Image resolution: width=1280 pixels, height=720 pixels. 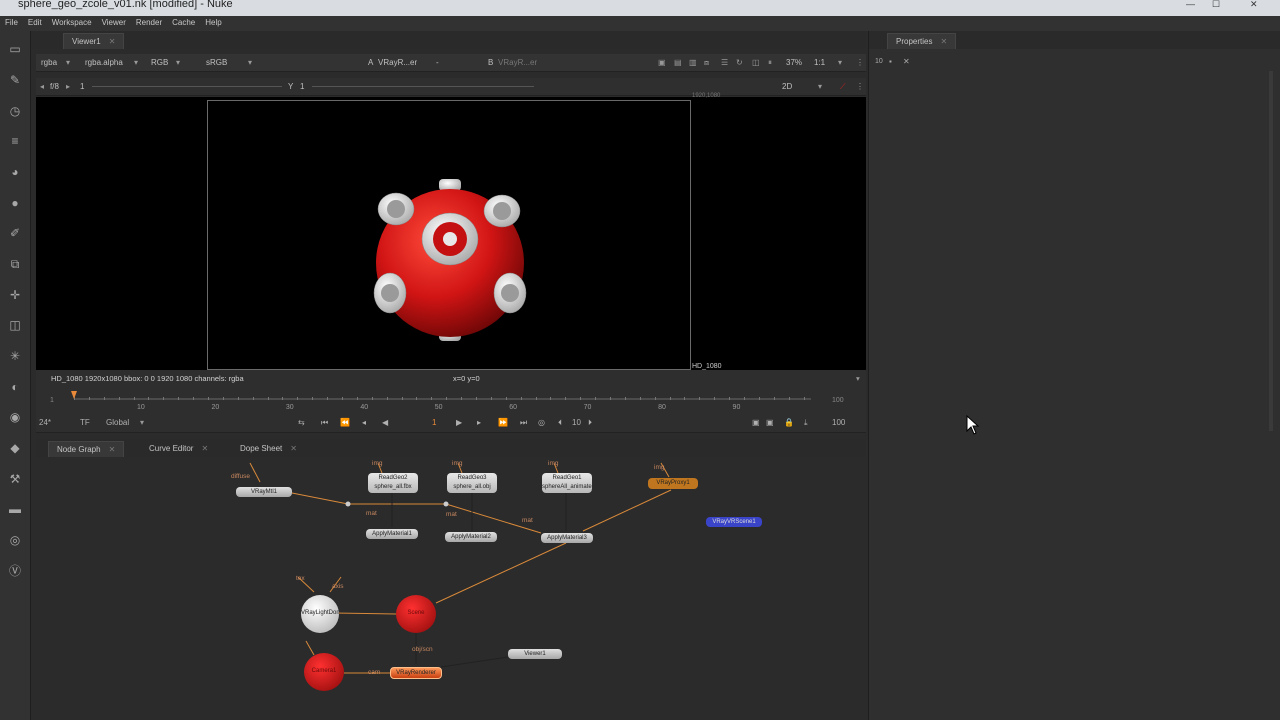 What do you see at coordinates (724, 62) in the screenshot?
I see `lut-icon: ☰` at bounding box center [724, 62].